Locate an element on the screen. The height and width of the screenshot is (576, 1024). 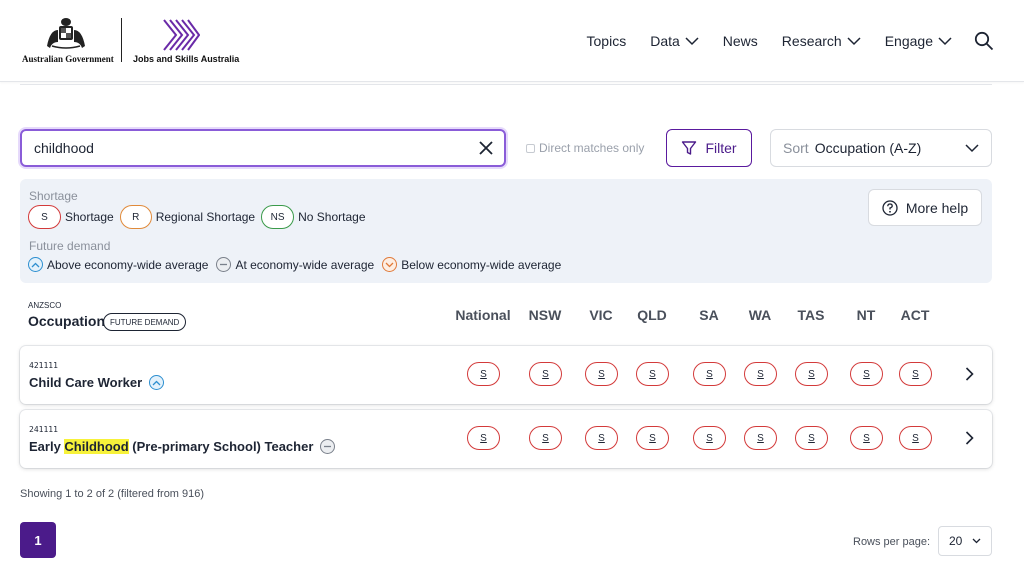
more-help-button: More help is located at coordinates (925, 207).